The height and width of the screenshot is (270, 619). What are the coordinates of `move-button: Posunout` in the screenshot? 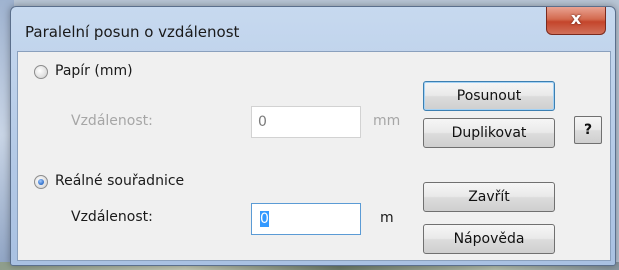 It's located at (489, 96).